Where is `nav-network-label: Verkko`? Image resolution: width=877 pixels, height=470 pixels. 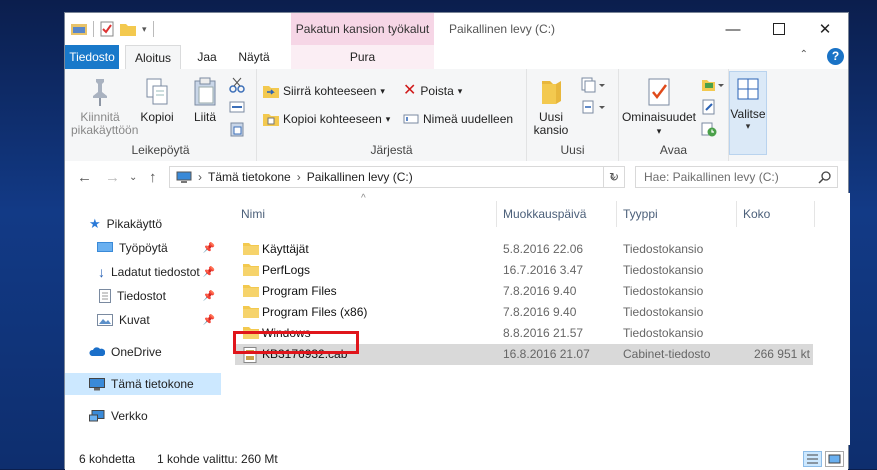
nav-network-label: Verkko is located at coordinates (129, 416).